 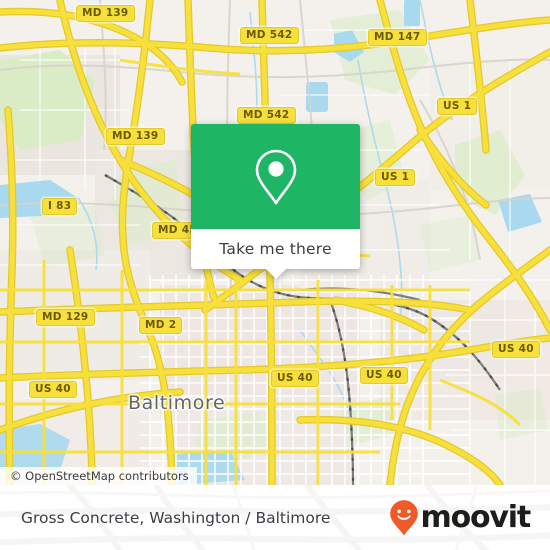 What do you see at coordinates (176, 517) in the screenshot?
I see `place-title: Gross Concrete, Washington / Baltimore` at bounding box center [176, 517].